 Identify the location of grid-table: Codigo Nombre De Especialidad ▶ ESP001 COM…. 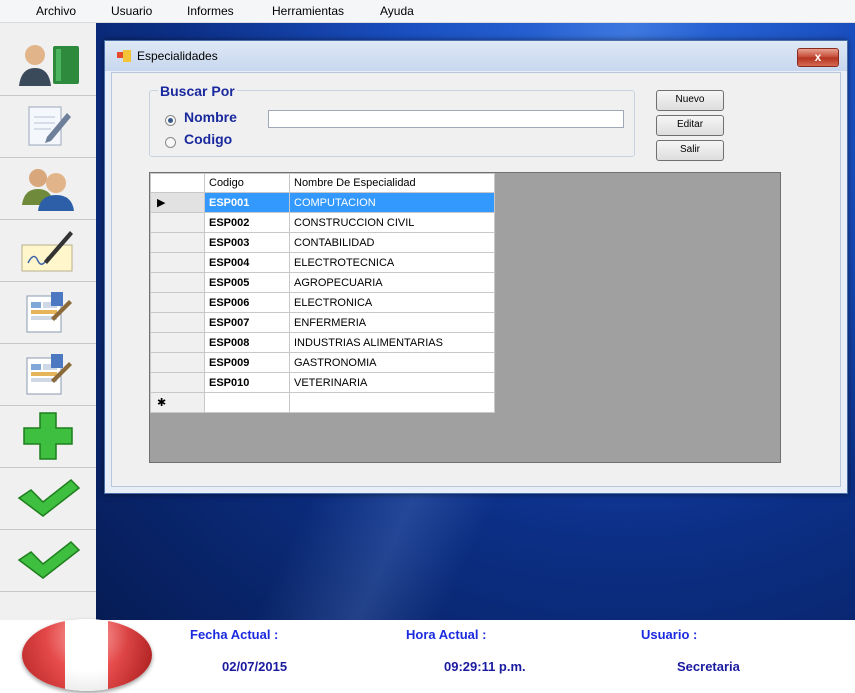
(322, 293).